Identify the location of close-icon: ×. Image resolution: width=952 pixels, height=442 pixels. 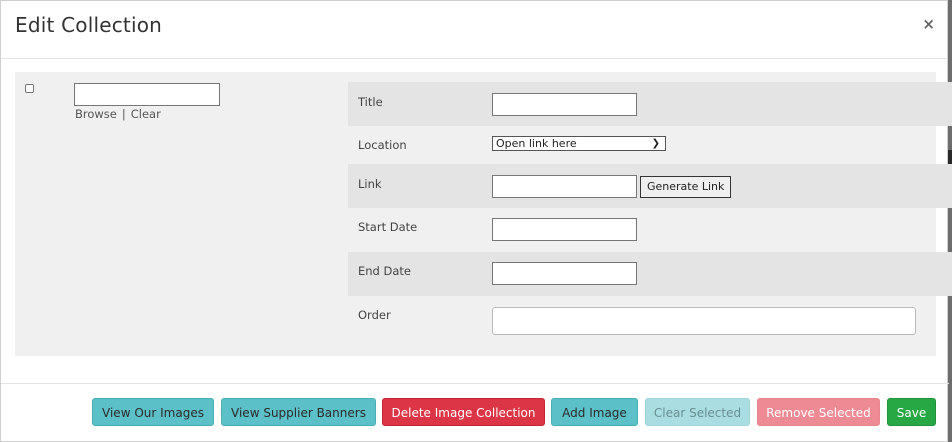
(928, 24).